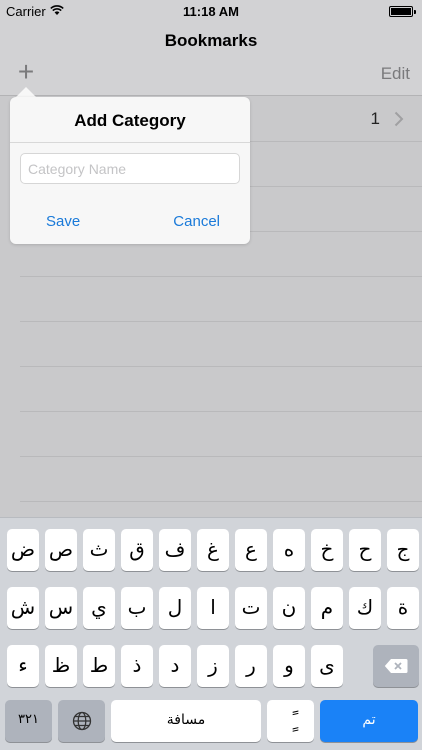 The image size is (422, 750). I want to click on key: ك, so click(365, 608).